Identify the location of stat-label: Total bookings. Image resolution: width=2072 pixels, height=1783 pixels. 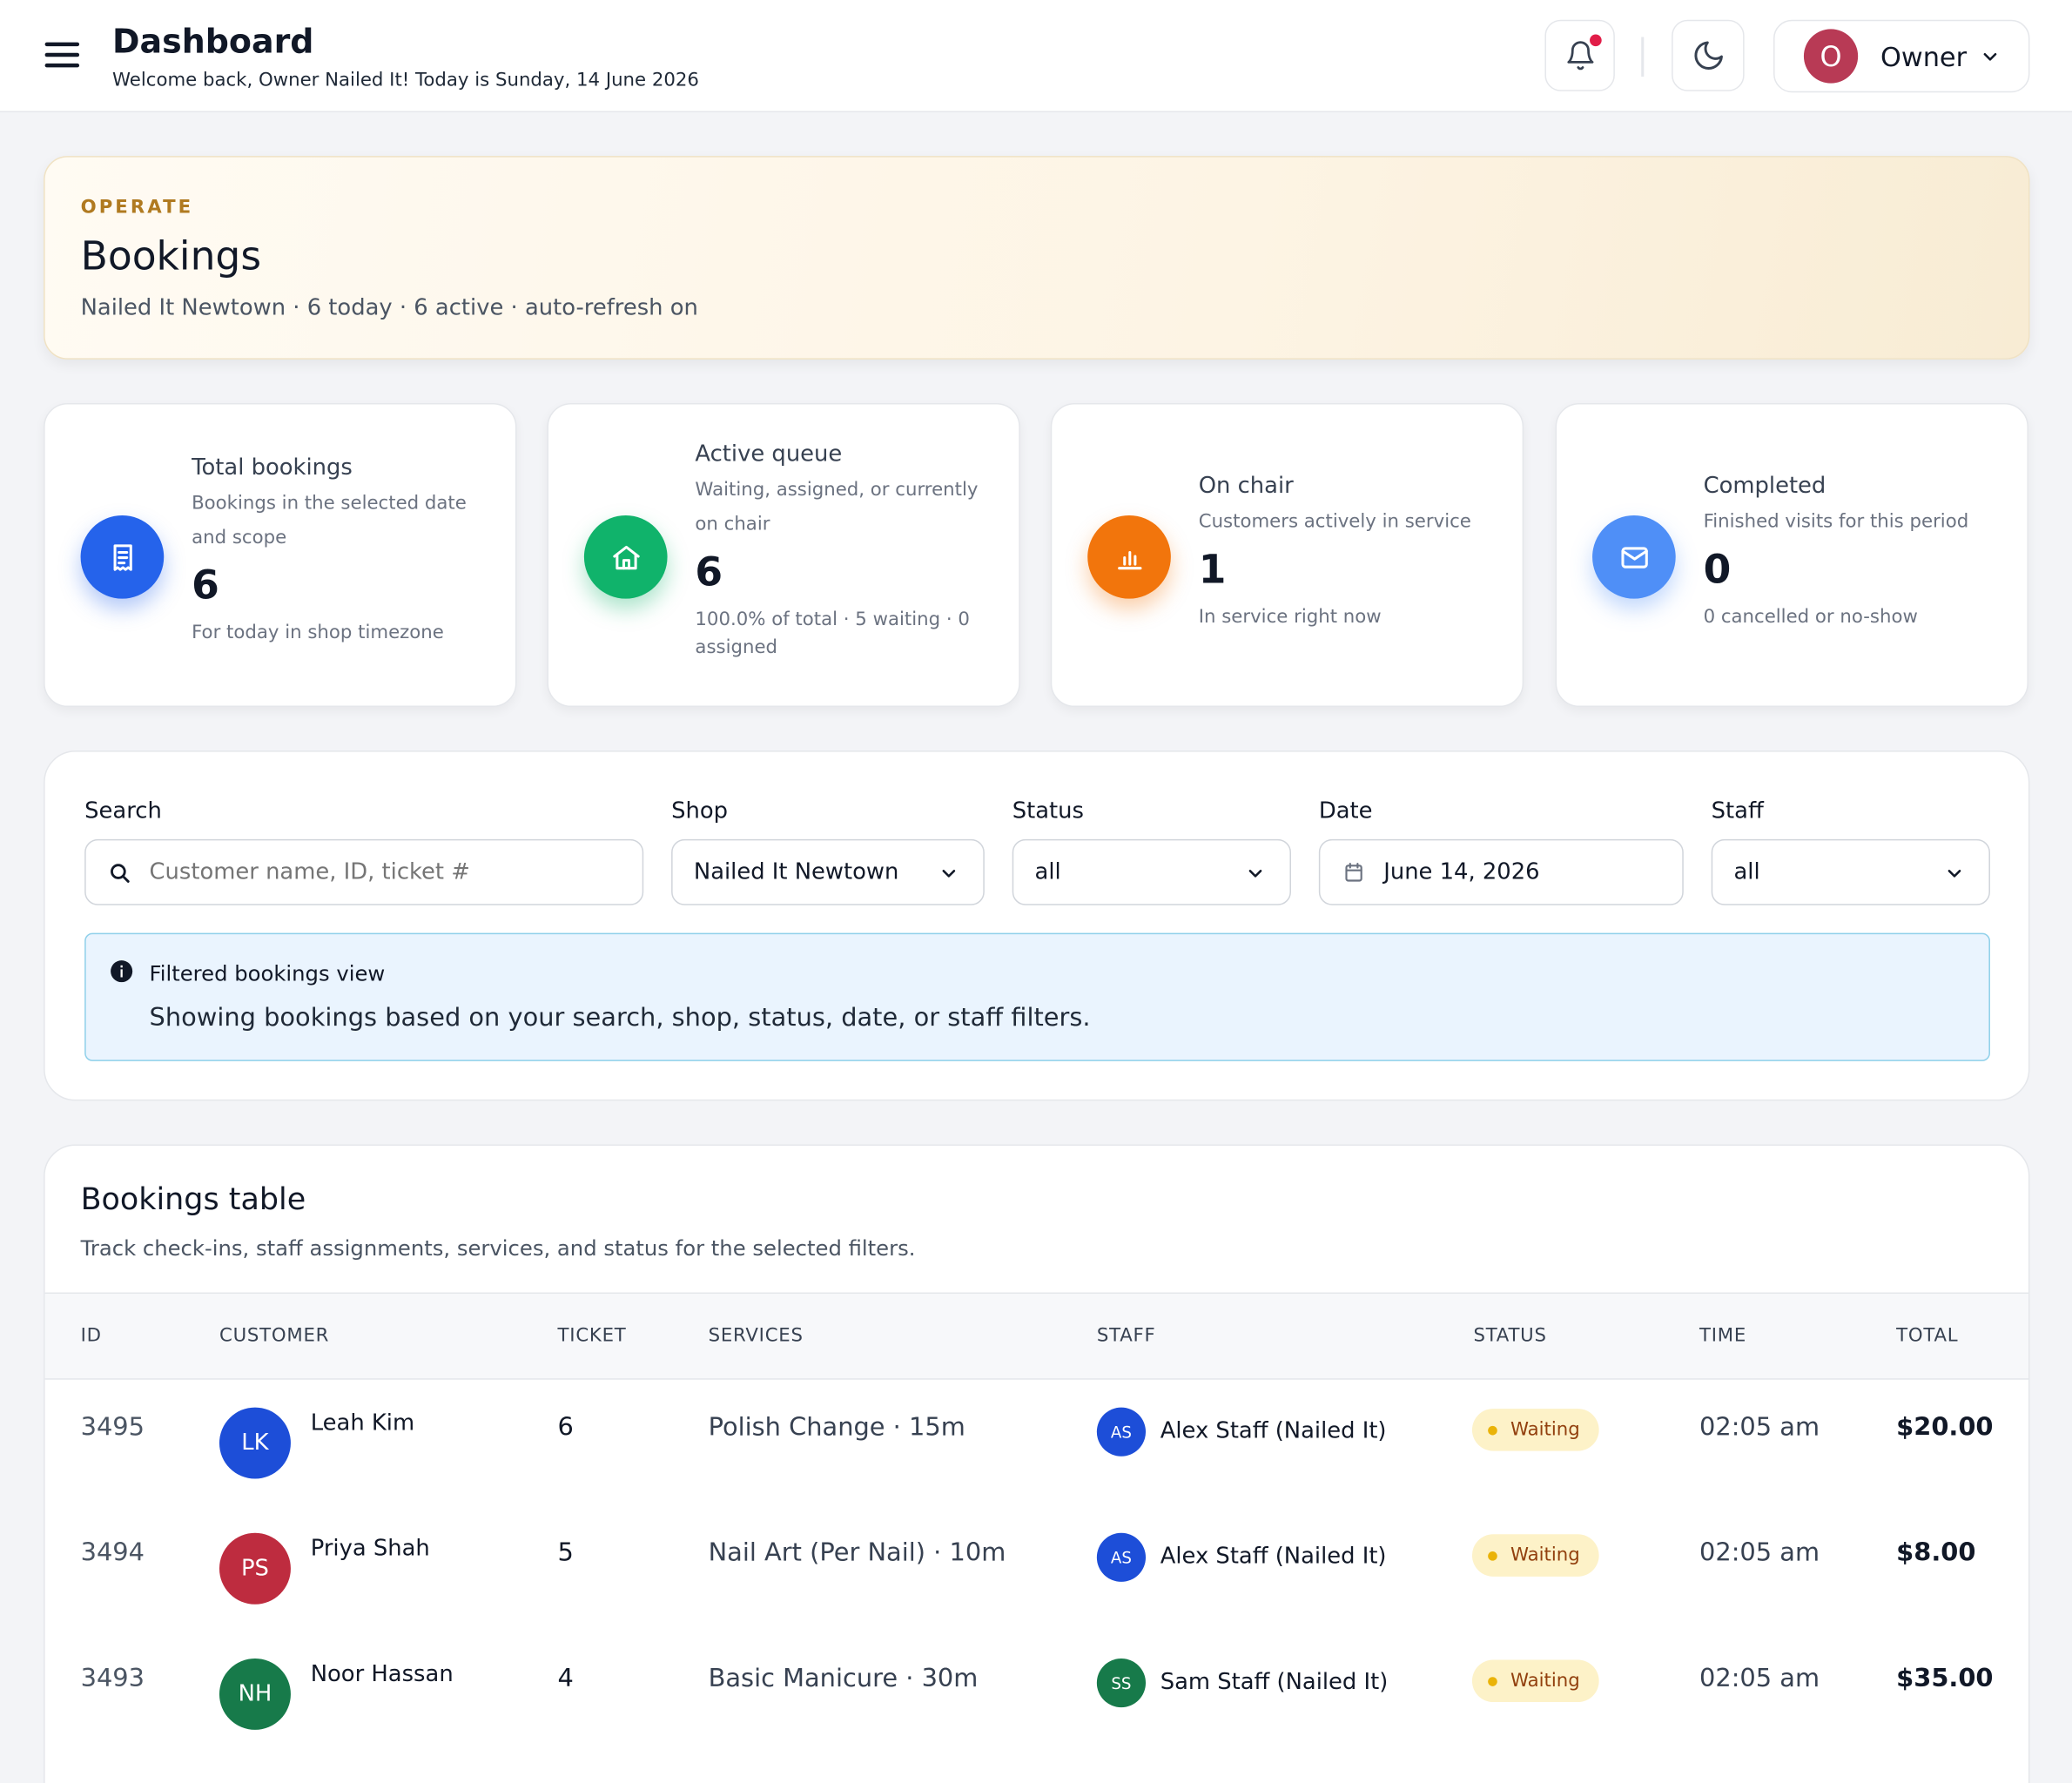
(272, 467).